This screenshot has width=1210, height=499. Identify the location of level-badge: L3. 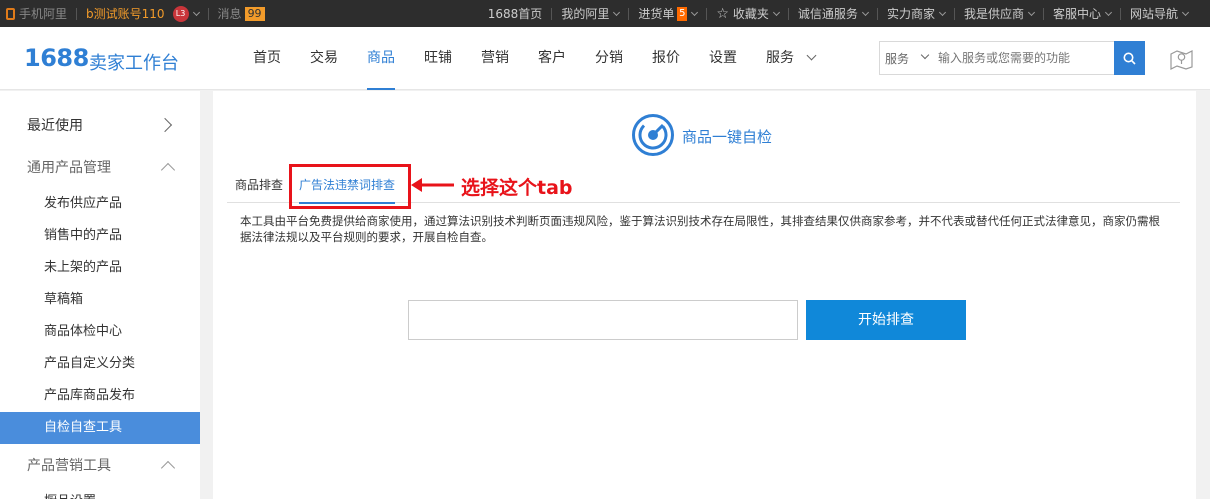
(180, 13).